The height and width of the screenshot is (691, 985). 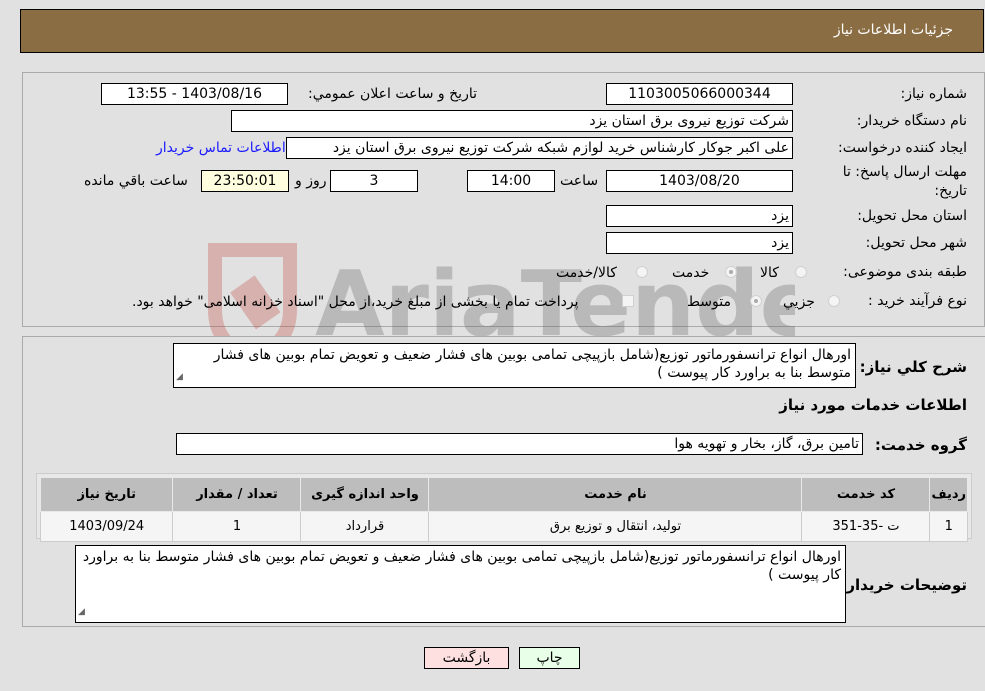 What do you see at coordinates (917, 301) in the screenshot?
I see `purchase-type-label: نوع فرآیند خرید :` at bounding box center [917, 301].